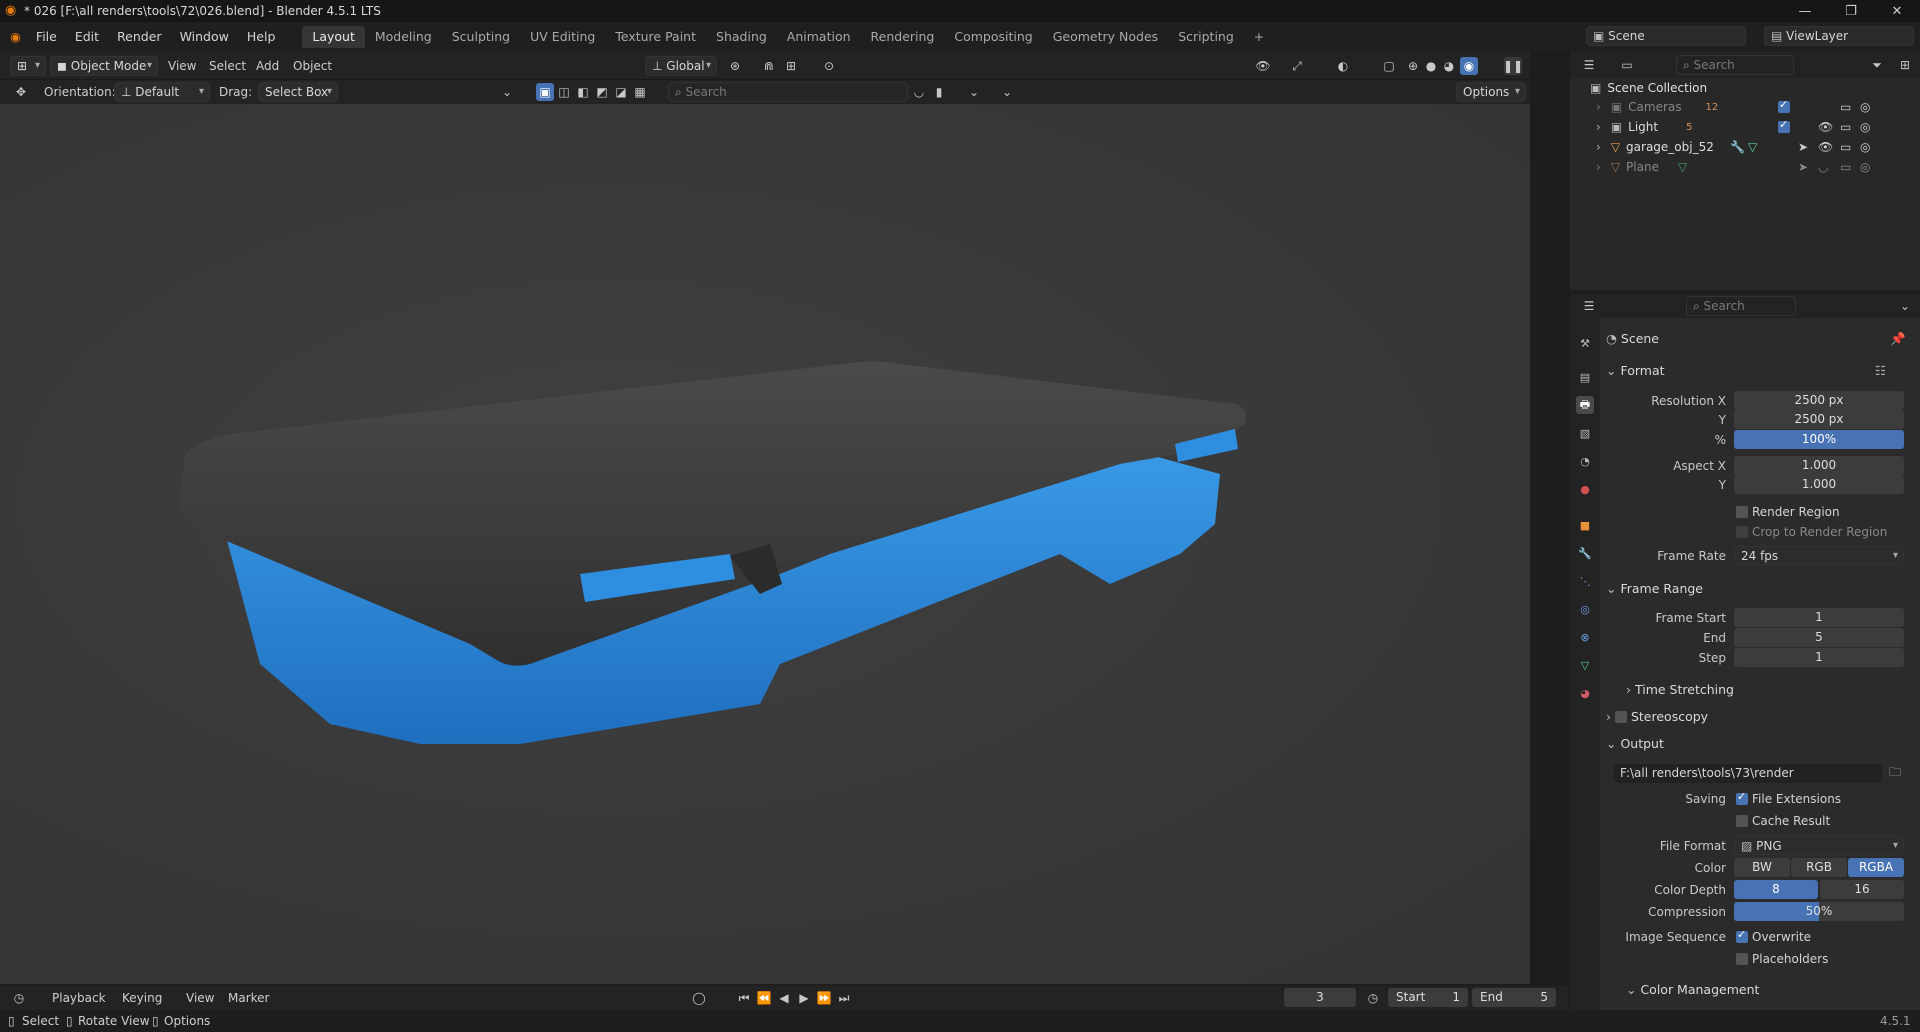  I want to click on file-format-dropdown: ▨ PNG ▾, so click(1819, 845).